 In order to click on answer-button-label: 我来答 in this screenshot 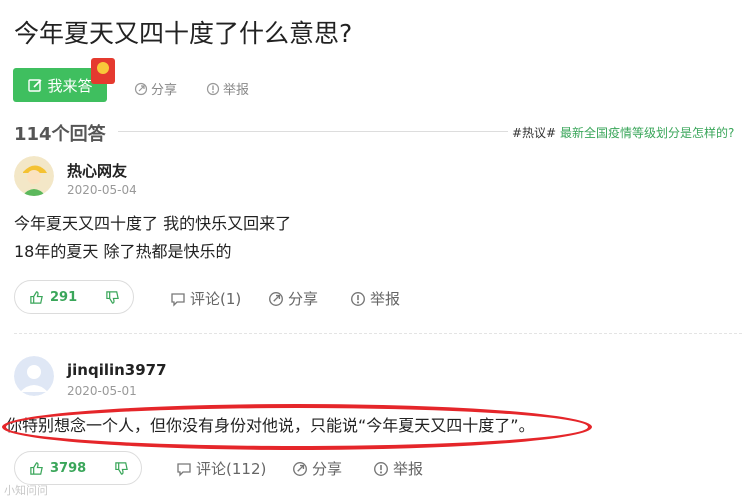, I will do `click(70, 85)`.